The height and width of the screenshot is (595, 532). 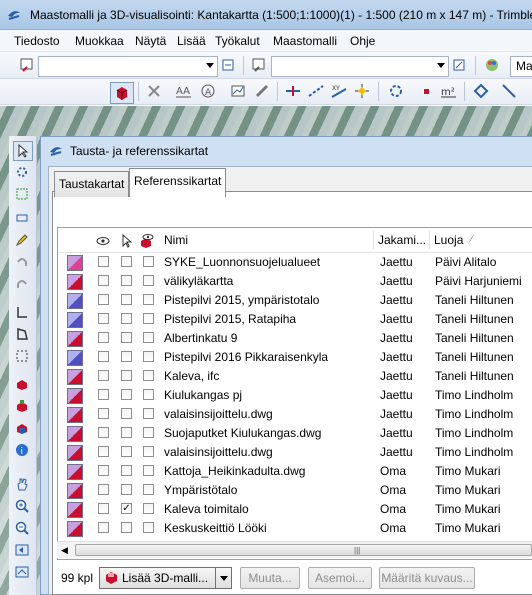 I want to click on xy-coordinate-icon: XY, so click(x=339, y=91).